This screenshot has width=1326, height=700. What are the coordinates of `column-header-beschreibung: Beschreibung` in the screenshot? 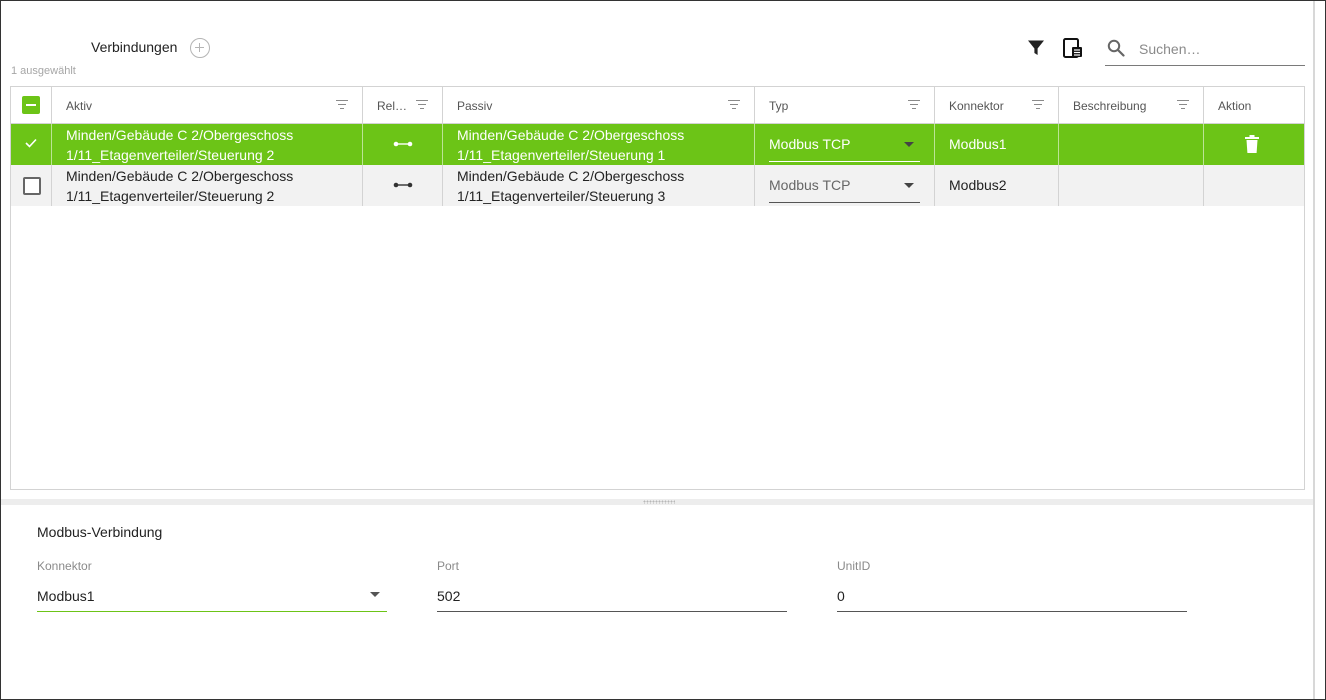 It's located at (1131, 105).